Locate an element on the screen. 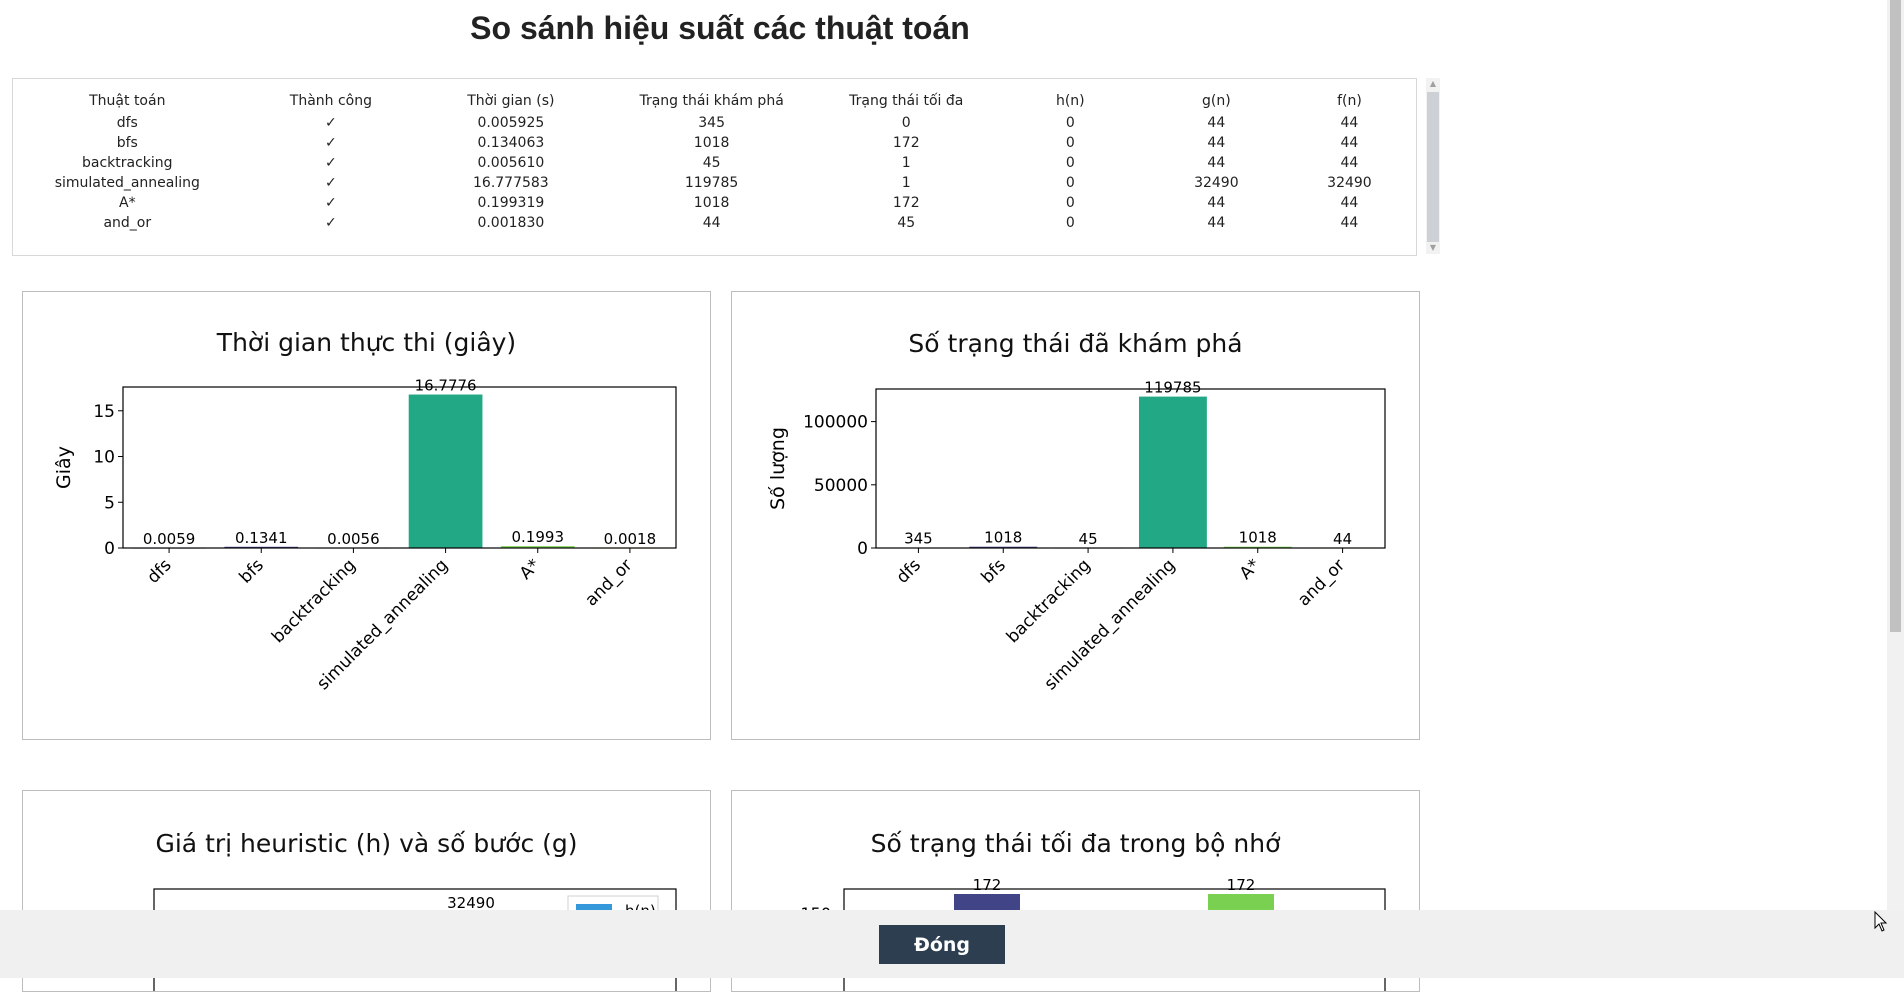 The height and width of the screenshot is (992, 1904). scroll-down-arrow-icon: ▼ is located at coordinates (1433, 248).